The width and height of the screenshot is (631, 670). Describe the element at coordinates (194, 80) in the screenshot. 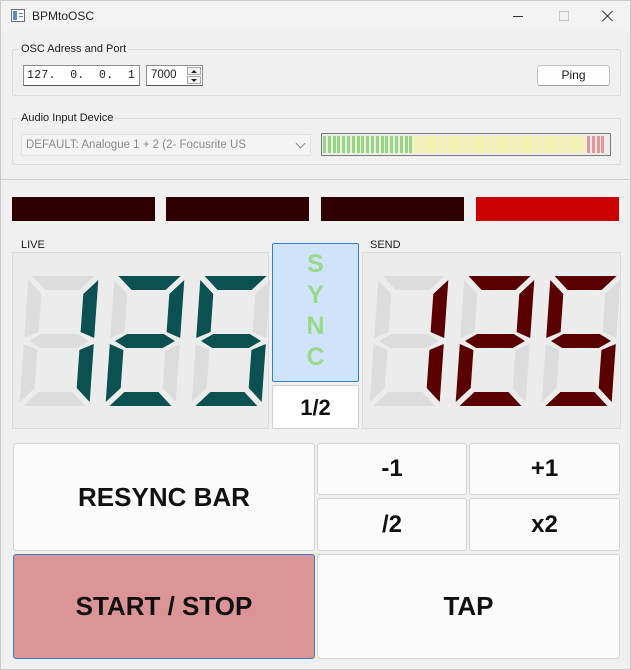

I see `spin-down-icon` at that location.